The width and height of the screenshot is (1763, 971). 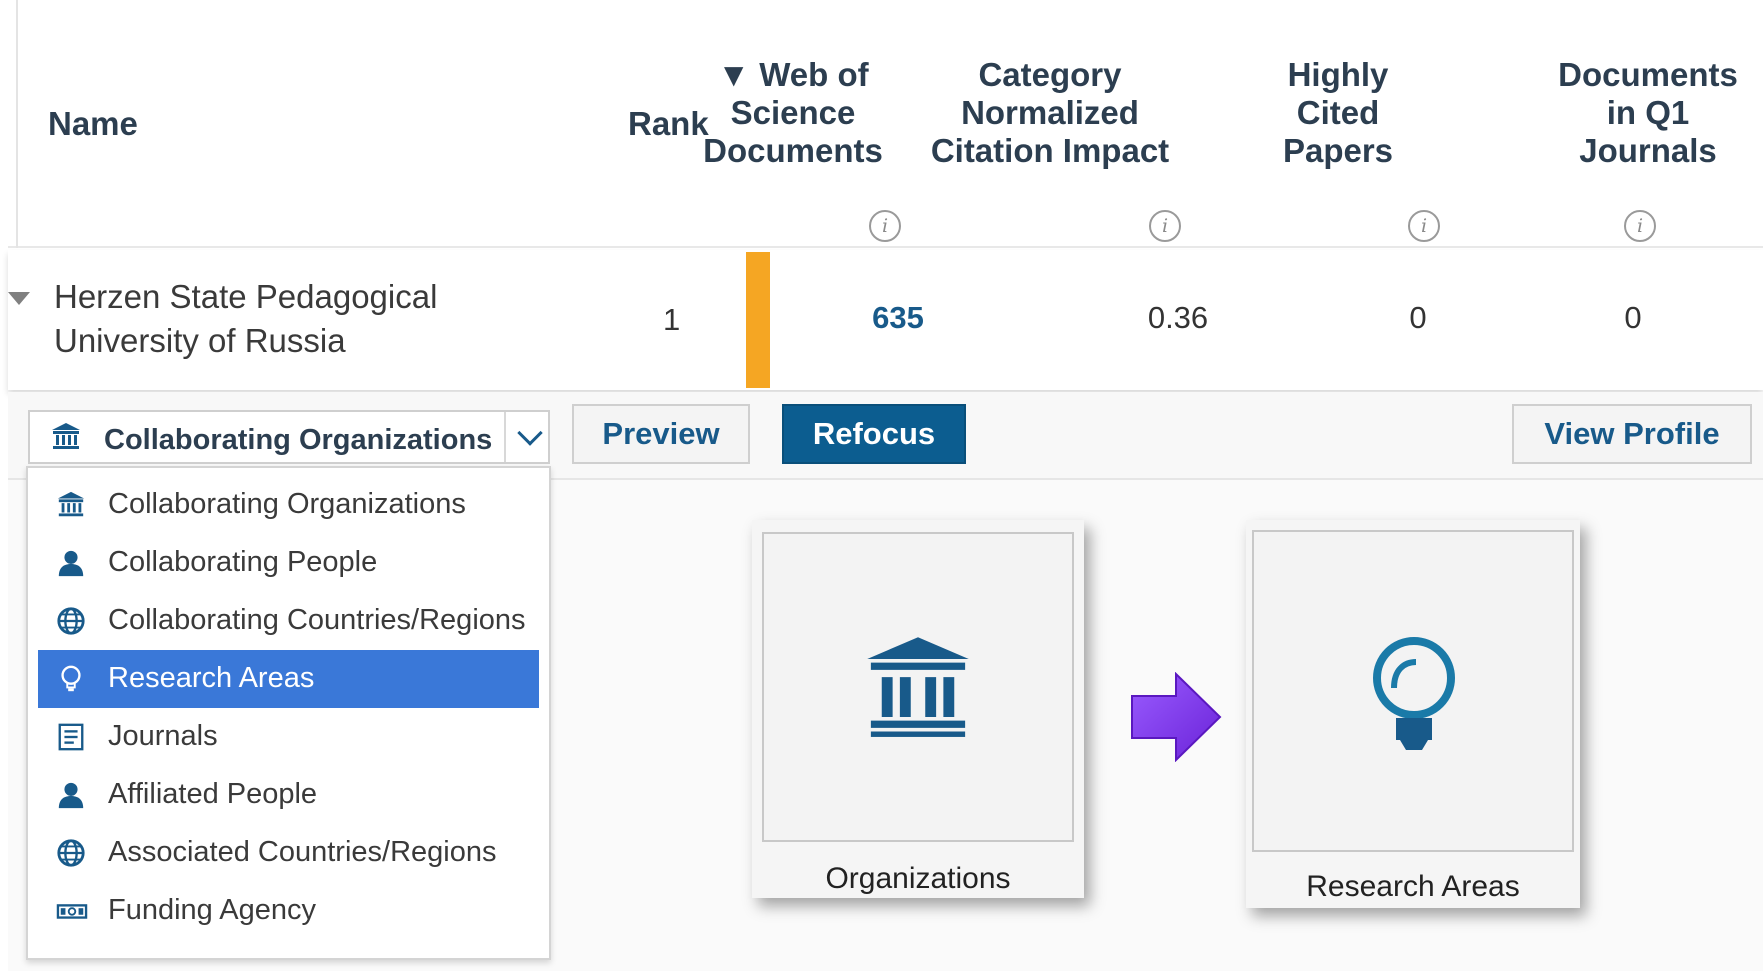 I want to click on header-line: Cited, so click(x=1338, y=112).